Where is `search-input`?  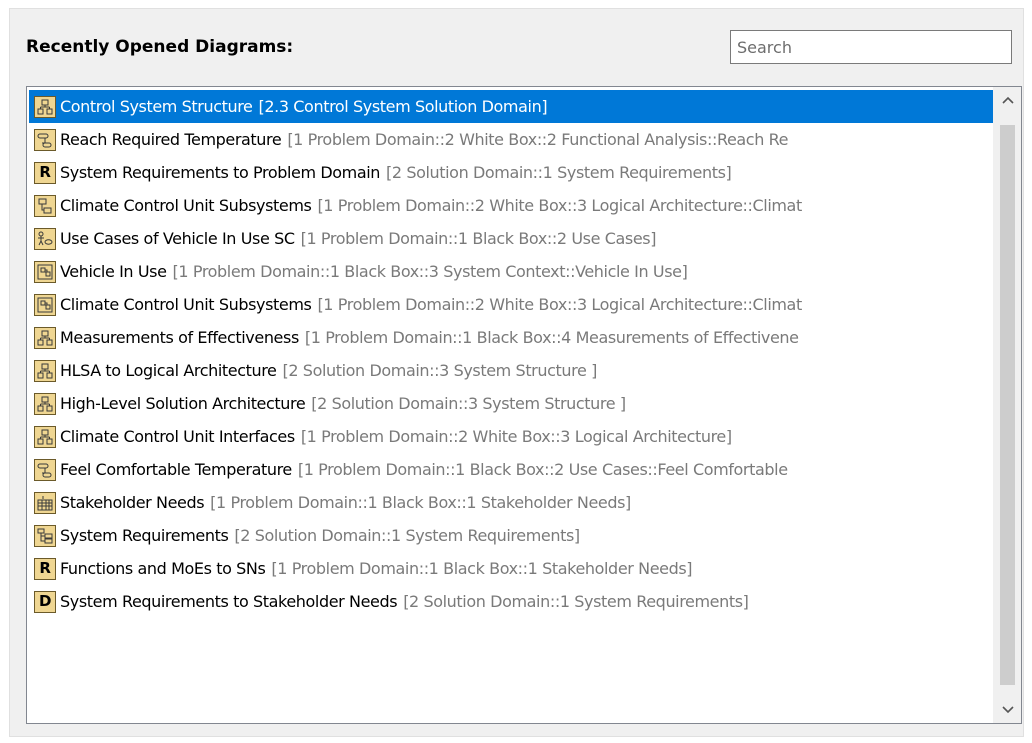 search-input is located at coordinates (871, 47).